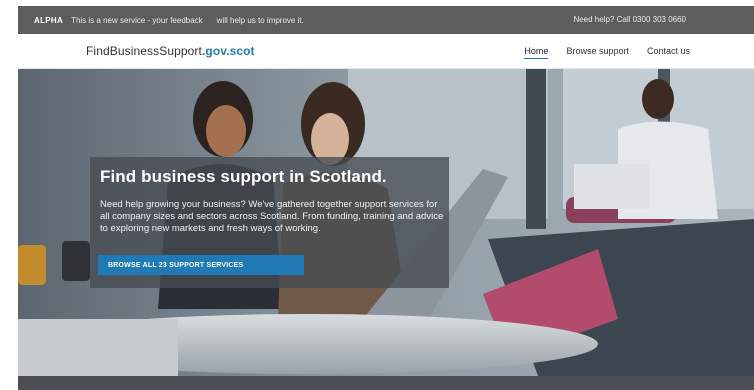 Image resolution: width=754 pixels, height=390 pixels. Describe the element at coordinates (137, 20) in the screenshot. I see `alpha-message: This is a new service - your feedback` at that location.